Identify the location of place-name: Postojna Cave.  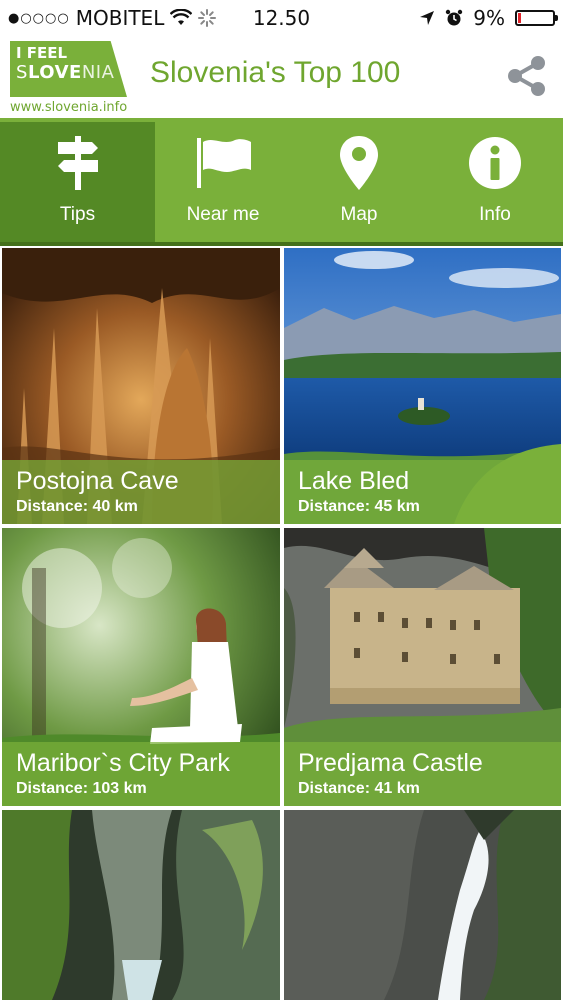
(97, 481).